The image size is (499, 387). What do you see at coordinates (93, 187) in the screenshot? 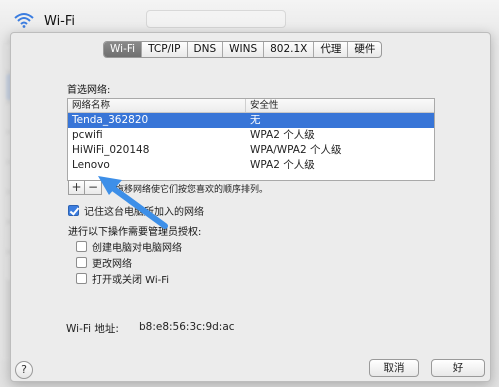
I see `remove-network-button: −` at bounding box center [93, 187].